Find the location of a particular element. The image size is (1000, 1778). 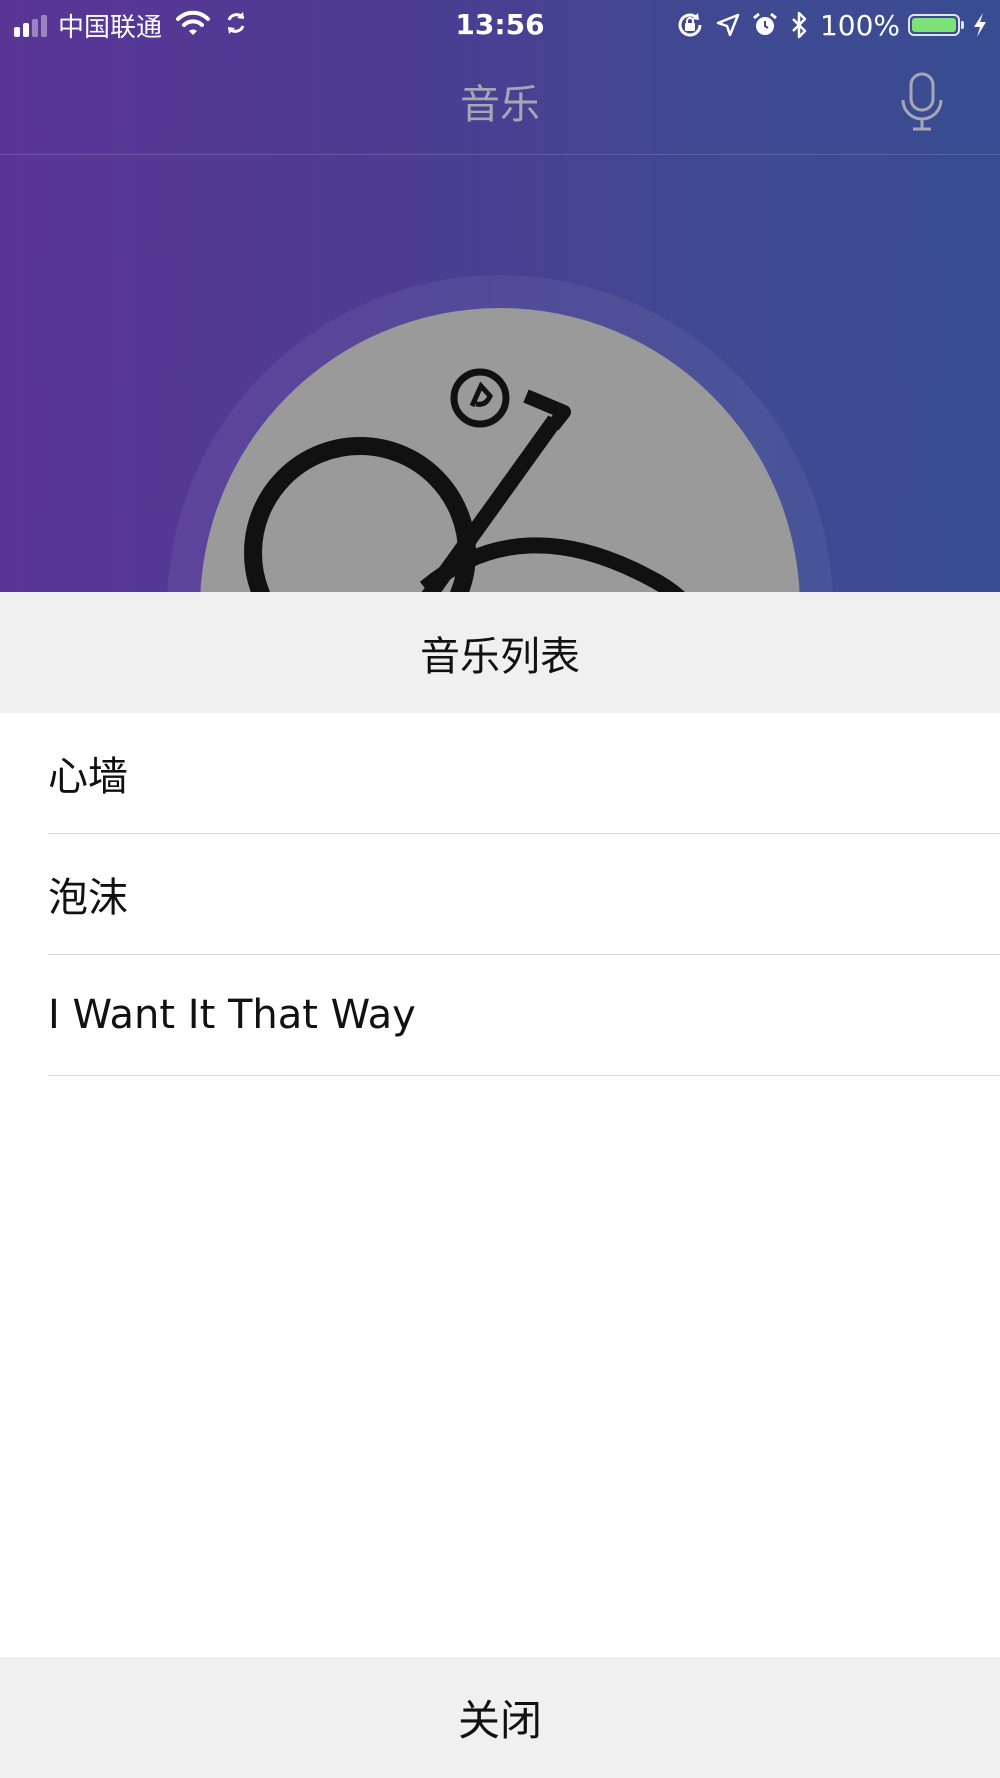

bluetooth-icon is located at coordinates (799, 25).